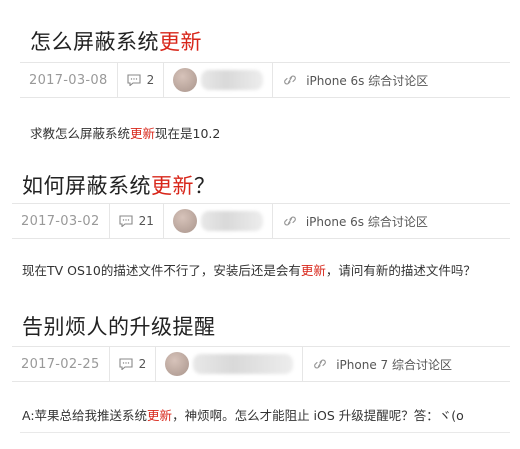 The width and height of the screenshot is (520, 449). What do you see at coordinates (61, 221) in the screenshot?
I see `post-date: 2017-03-02` at bounding box center [61, 221].